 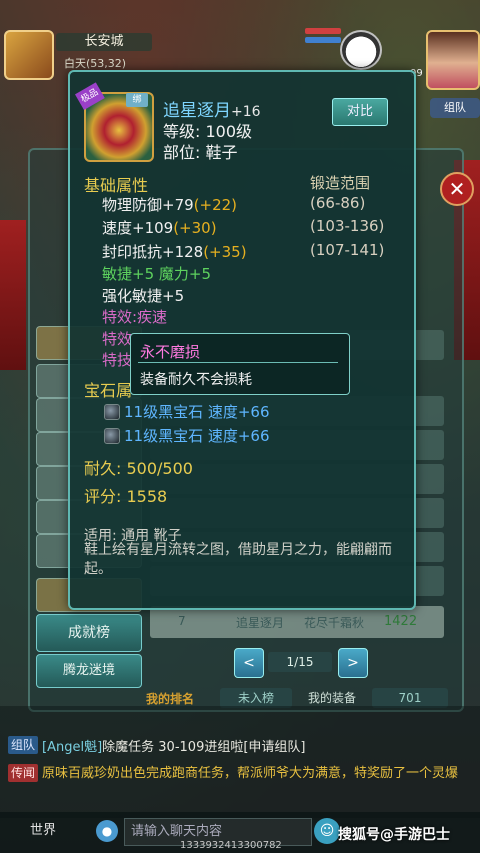 I want to click on chat-text: 原味百威珍奶出色完成跑商任务，帮派师爷大为满意，特奖励了一个灵爆, so click(x=250, y=773).